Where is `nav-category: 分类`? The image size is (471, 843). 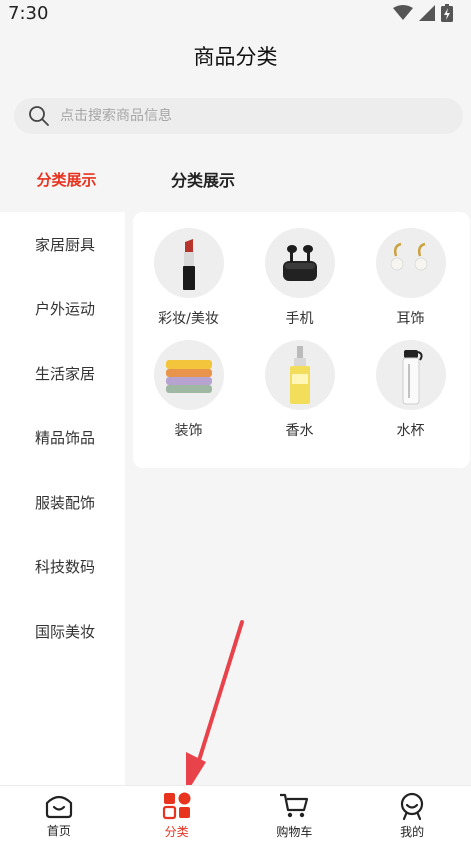 nav-category: 分类 is located at coordinates (177, 814).